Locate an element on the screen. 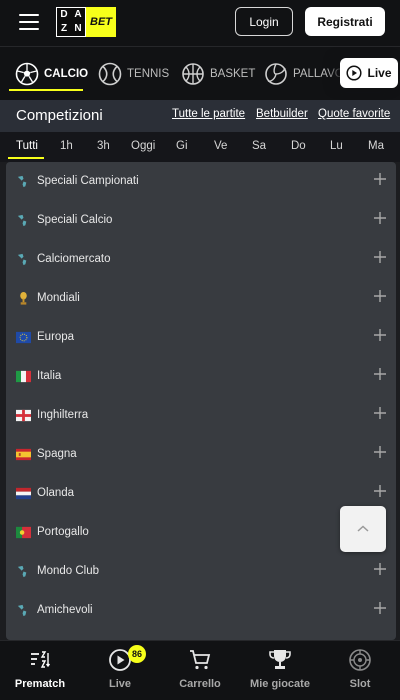  live-button: Live is located at coordinates (369, 73).